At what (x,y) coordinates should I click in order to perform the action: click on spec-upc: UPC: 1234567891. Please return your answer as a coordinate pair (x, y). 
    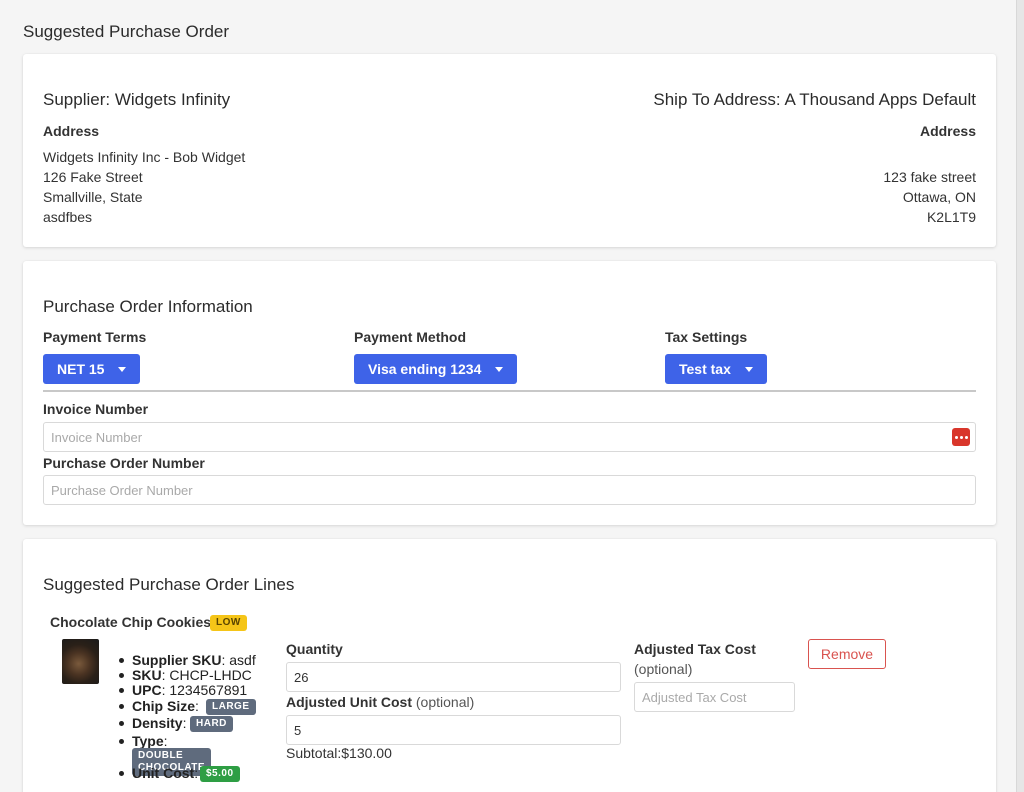
    Looking at the image, I should click on (183, 690).